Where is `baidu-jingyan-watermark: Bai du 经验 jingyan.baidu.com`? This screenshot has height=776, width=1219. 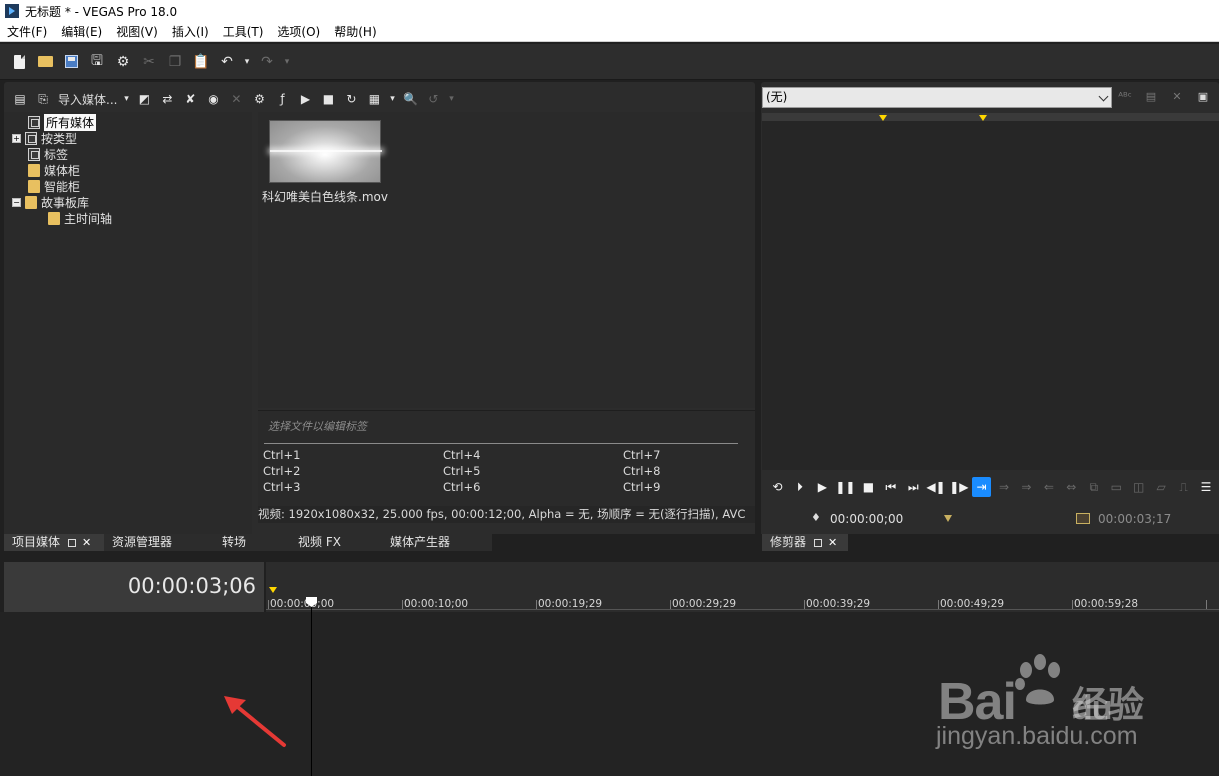 baidu-jingyan-watermark: Bai du 经验 jingyan.baidu.com is located at coordinates (1072, 702).